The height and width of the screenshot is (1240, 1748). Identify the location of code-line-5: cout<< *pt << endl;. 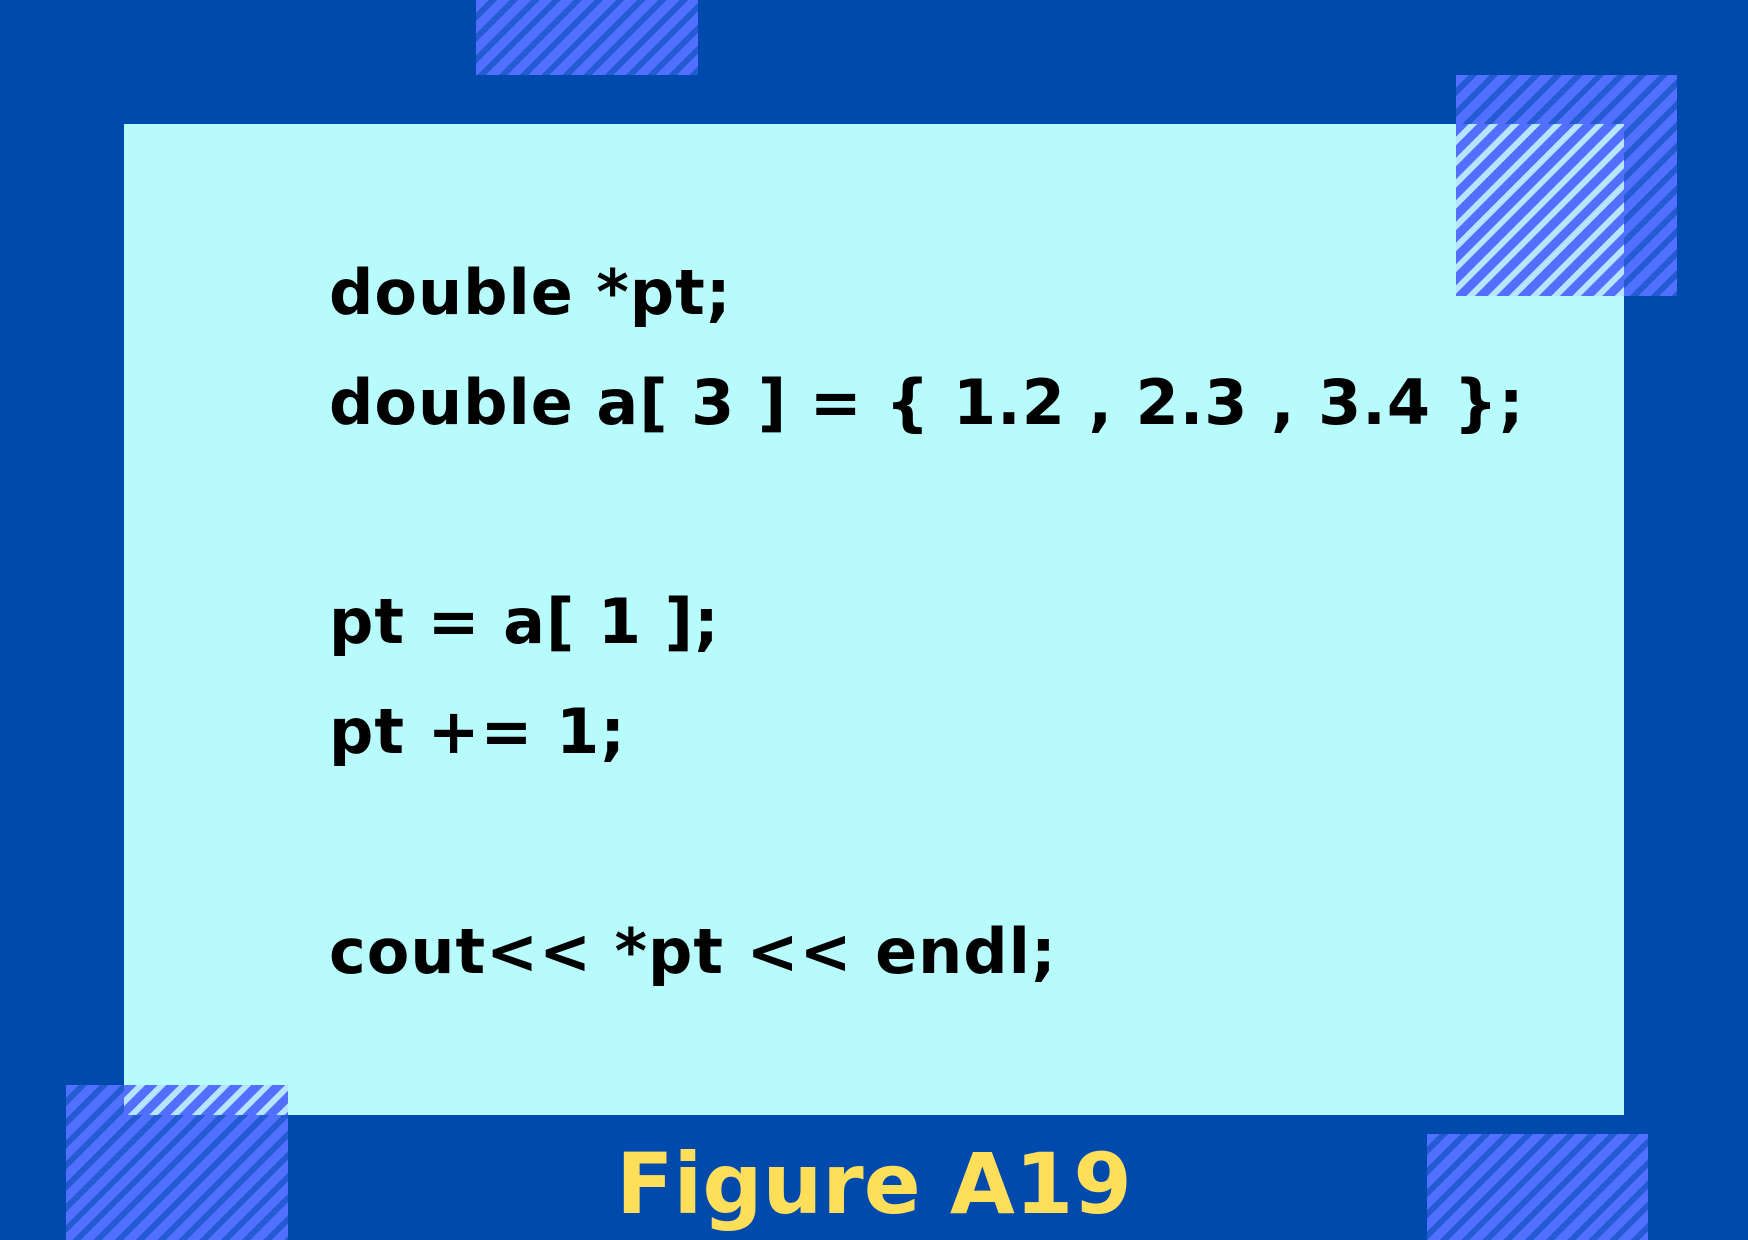
(693, 951).